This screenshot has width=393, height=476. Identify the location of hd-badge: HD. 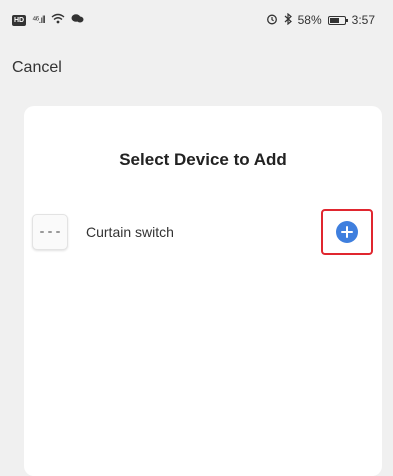
(19, 20).